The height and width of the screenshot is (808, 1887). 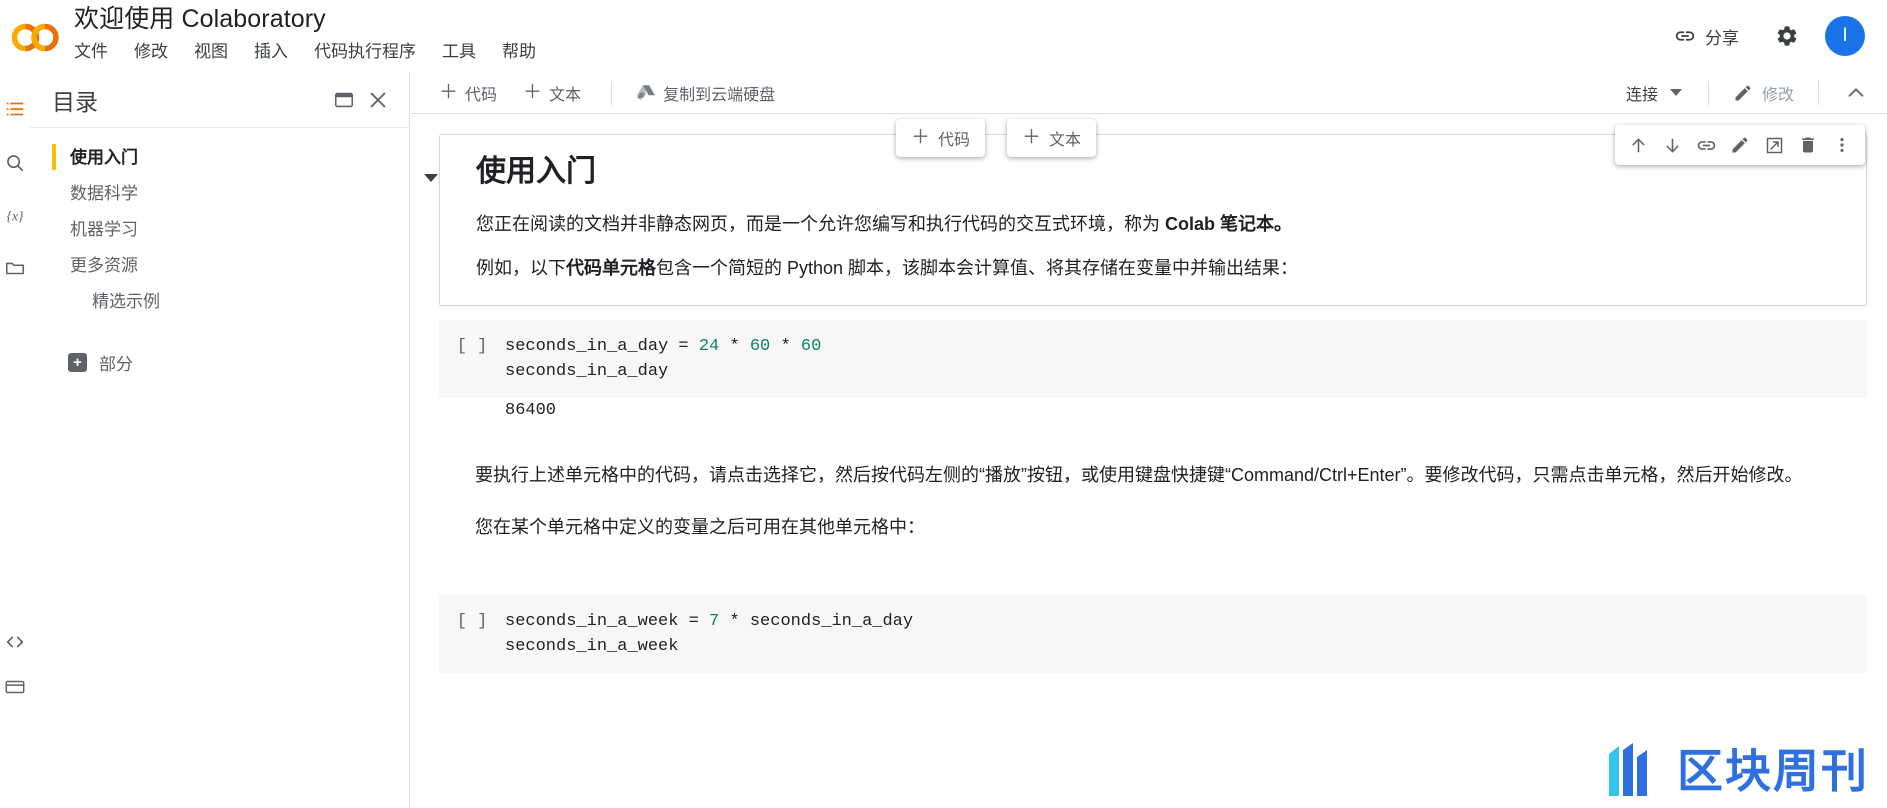 I want to click on code-var-week: seconds_in_a_week, so click(x=592, y=621).